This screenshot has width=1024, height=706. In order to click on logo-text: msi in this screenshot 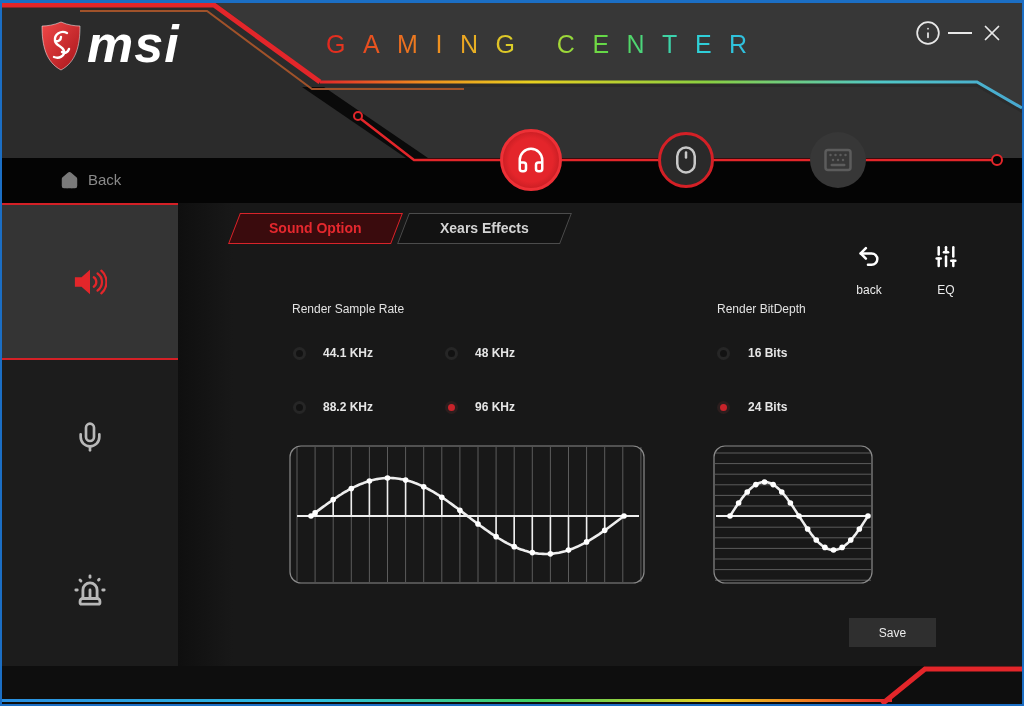, I will do `click(133, 44)`.